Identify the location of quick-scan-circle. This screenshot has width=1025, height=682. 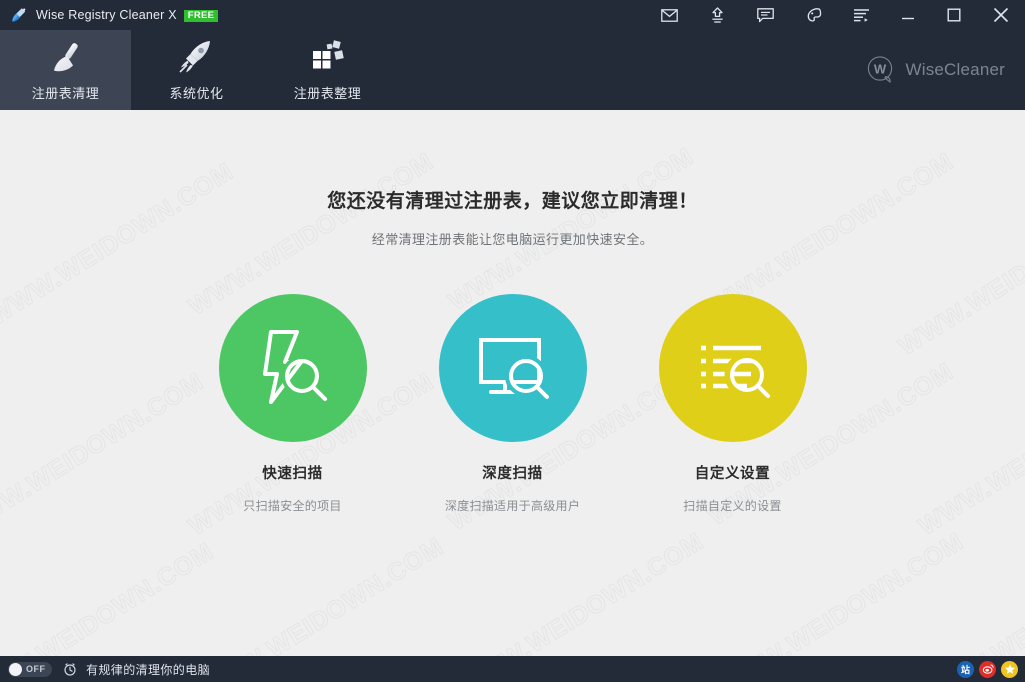
(292, 368).